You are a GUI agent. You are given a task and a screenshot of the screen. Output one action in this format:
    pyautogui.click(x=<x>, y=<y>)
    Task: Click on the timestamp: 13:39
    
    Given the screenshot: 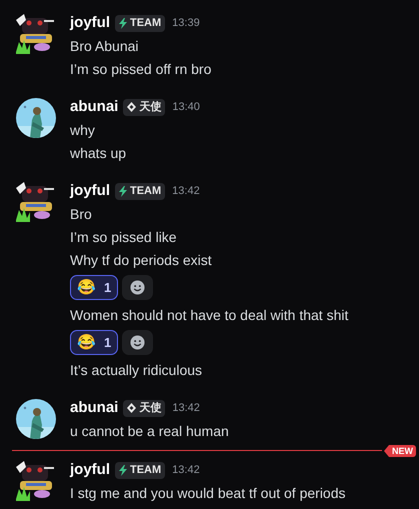 What is the action you would take?
    pyautogui.click(x=186, y=23)
    